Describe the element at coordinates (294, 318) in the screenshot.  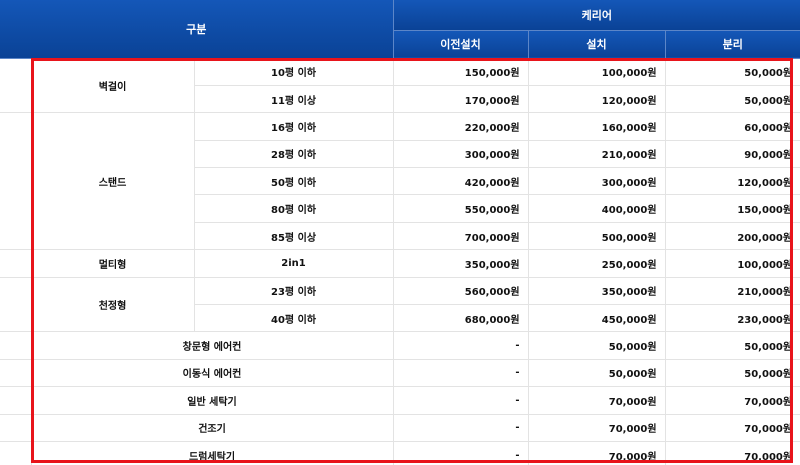
I see `size-cell: 40평 이하` at that location.